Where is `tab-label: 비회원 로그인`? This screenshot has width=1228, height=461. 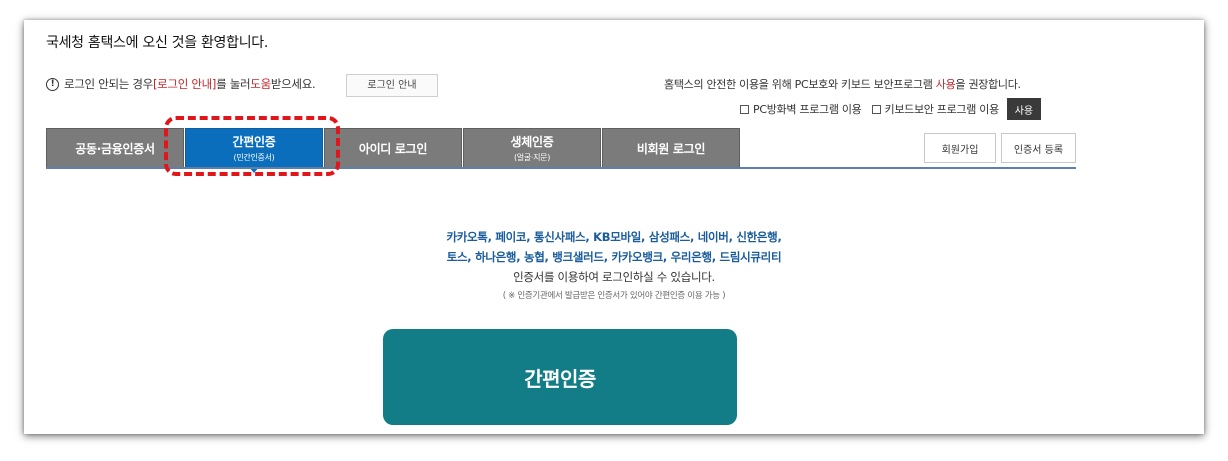
tab-label: 비회원 로그인 is located at coordinates (671, 148).